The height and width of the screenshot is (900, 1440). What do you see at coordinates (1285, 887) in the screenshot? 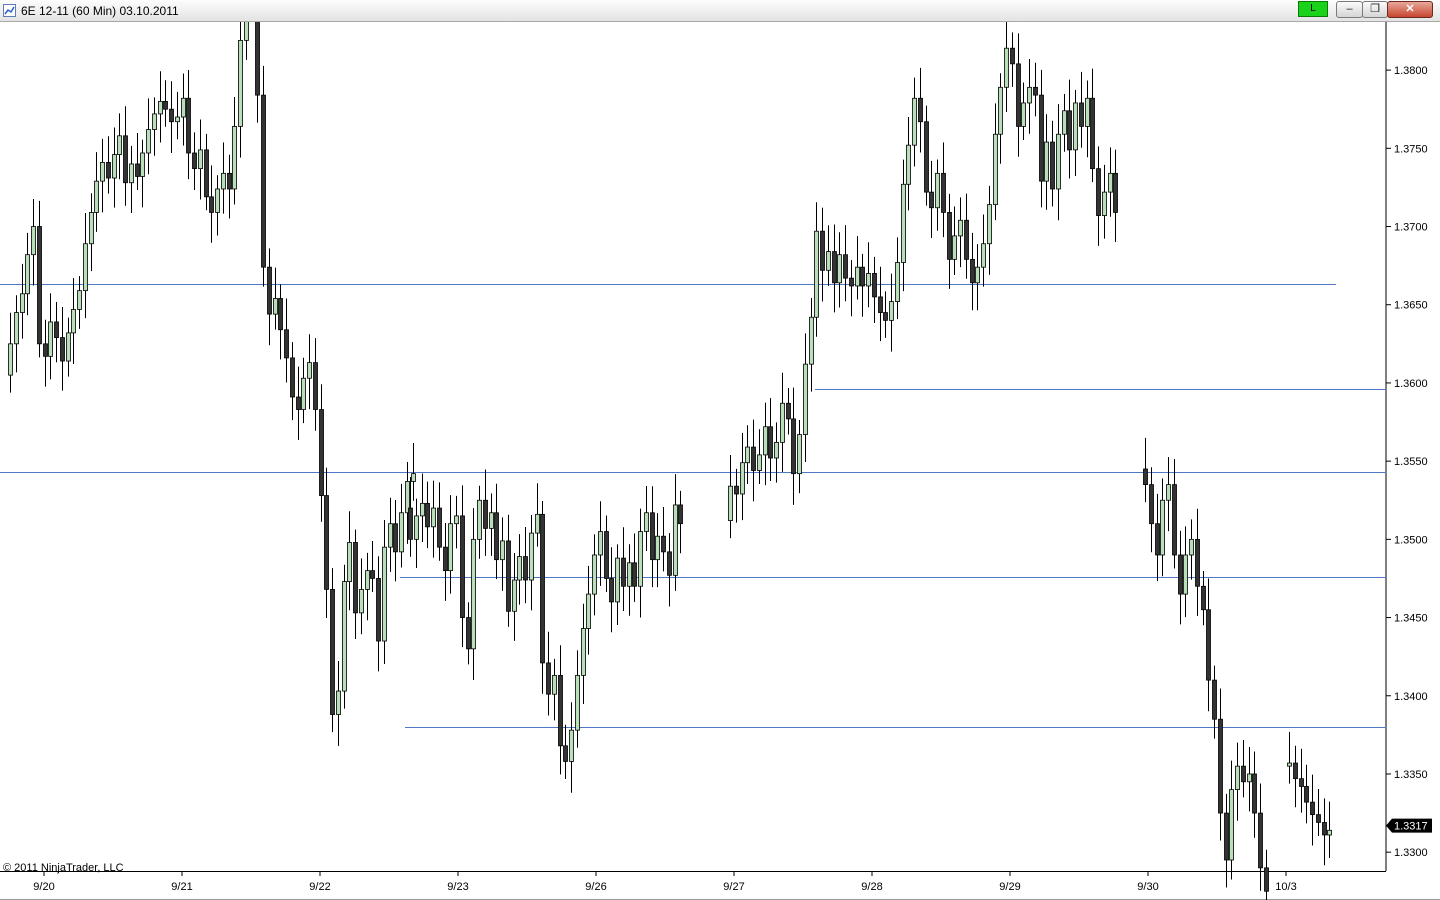
I see `time-tick-label: 10/3` at bounding box center [1285, 887].